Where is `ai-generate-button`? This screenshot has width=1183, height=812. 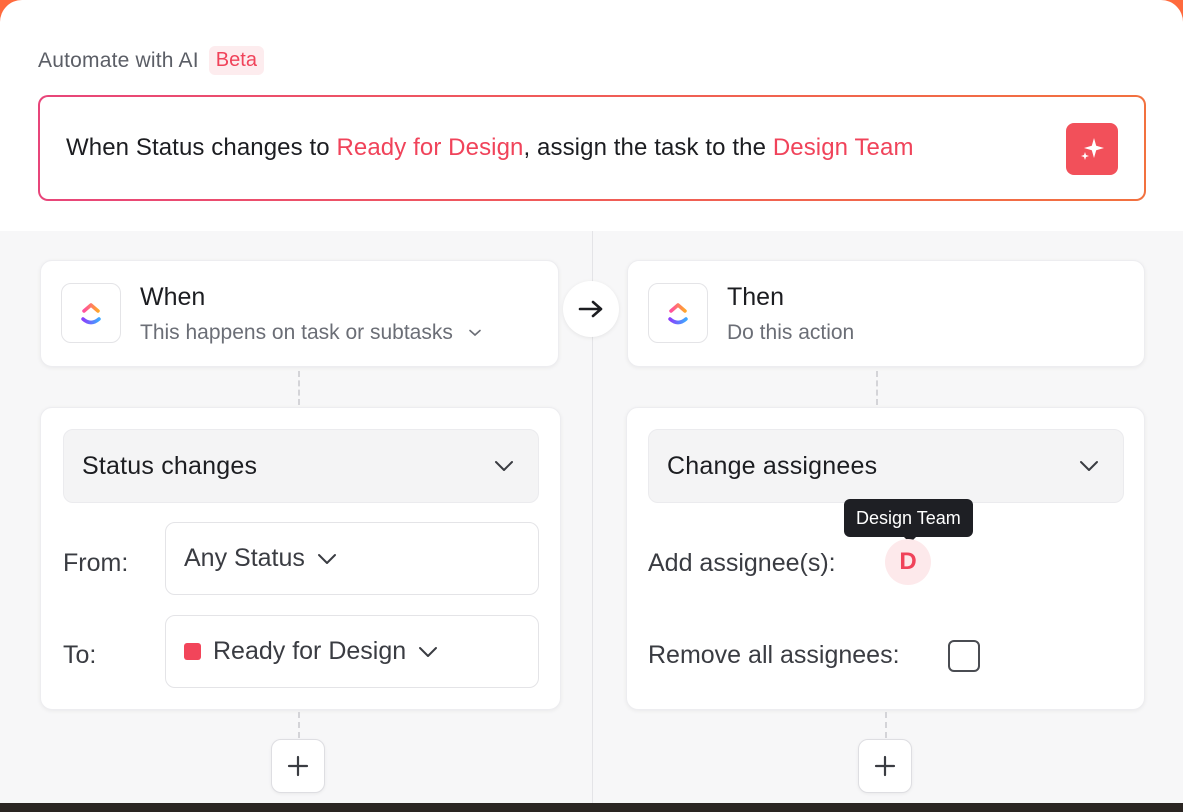
ai-generate-button is located at coordinates (1092, 149).